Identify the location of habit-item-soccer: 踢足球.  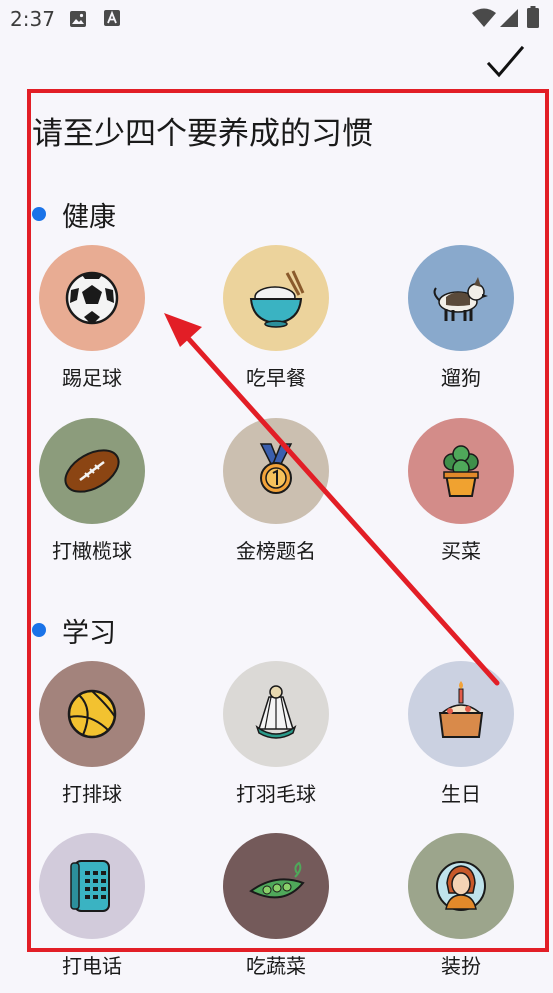
(92, 325).